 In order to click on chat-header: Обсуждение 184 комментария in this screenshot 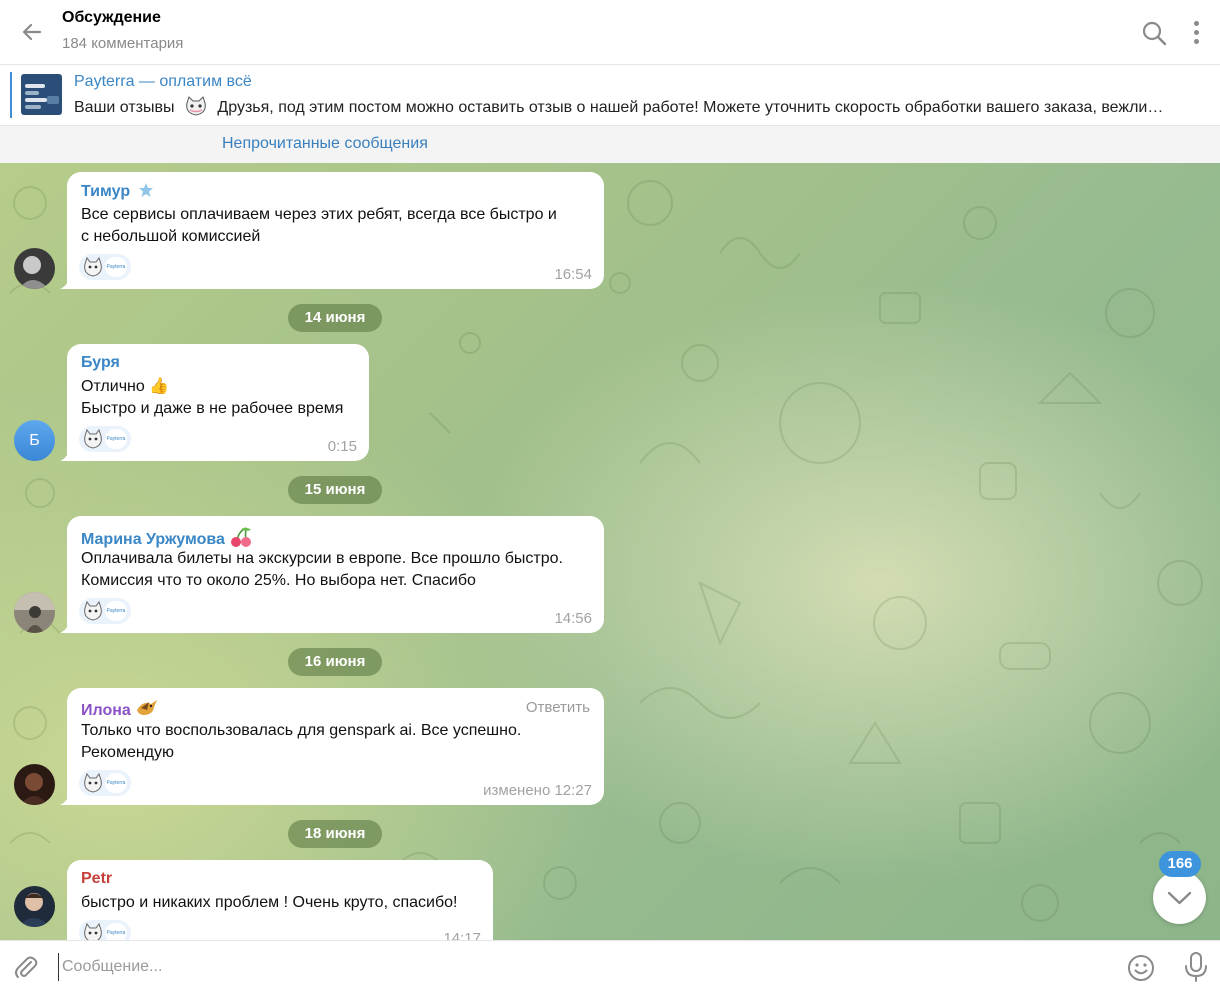, I will do `click(610, 32)`.